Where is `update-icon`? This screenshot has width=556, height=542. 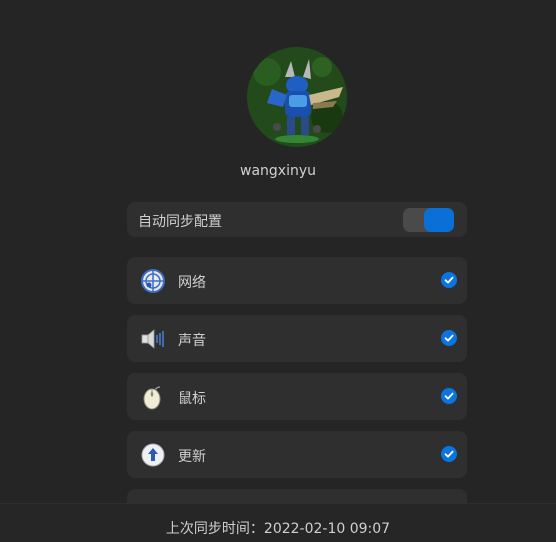 update-icon is located at coordinates (153, 455).